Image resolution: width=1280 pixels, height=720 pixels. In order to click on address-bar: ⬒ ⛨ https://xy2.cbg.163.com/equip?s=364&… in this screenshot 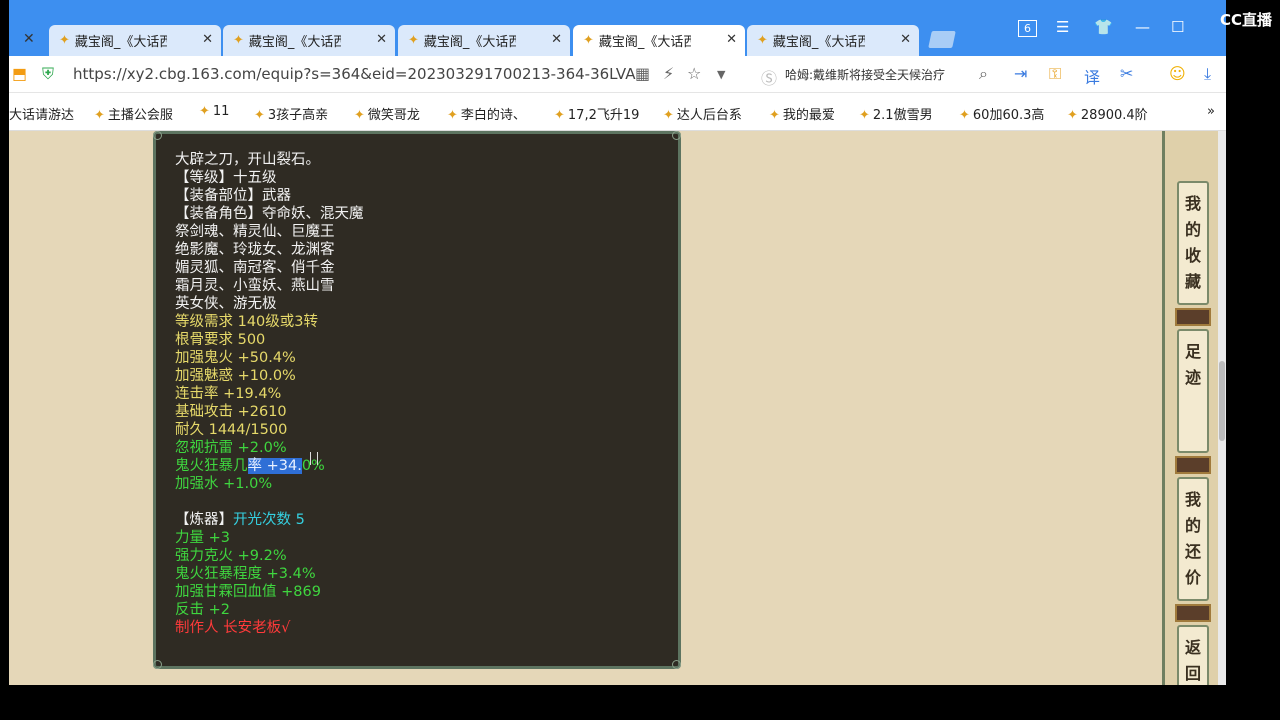, I will do `click(617, 74)`.